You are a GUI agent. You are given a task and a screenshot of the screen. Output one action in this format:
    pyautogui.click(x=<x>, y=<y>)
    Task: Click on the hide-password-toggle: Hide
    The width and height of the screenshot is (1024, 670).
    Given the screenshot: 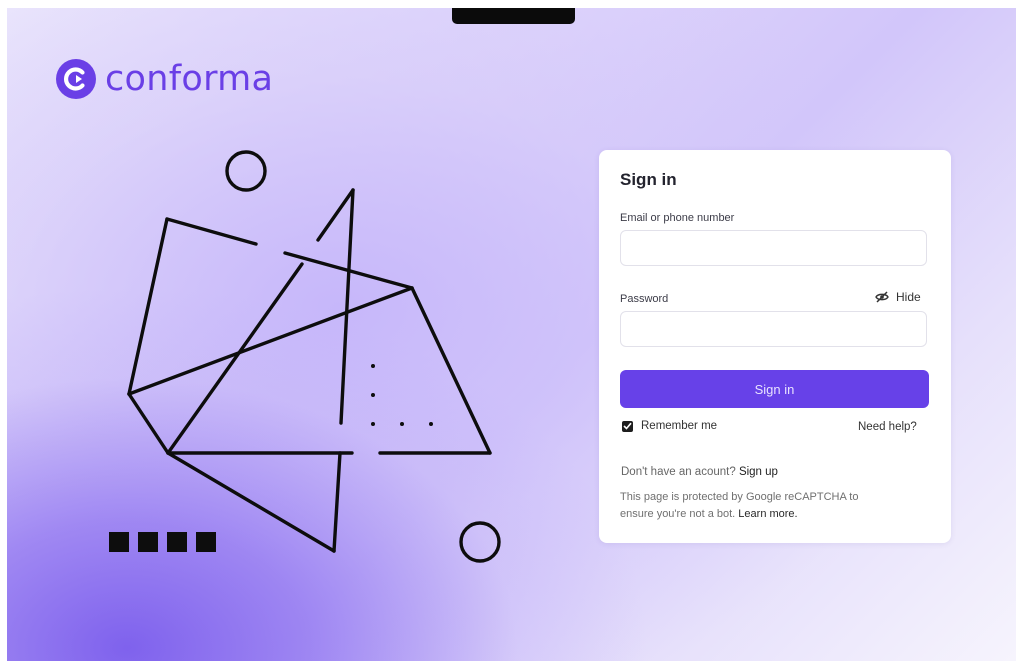 What is the action you would take?
    pyautogui.click(x=898, y=297)
    